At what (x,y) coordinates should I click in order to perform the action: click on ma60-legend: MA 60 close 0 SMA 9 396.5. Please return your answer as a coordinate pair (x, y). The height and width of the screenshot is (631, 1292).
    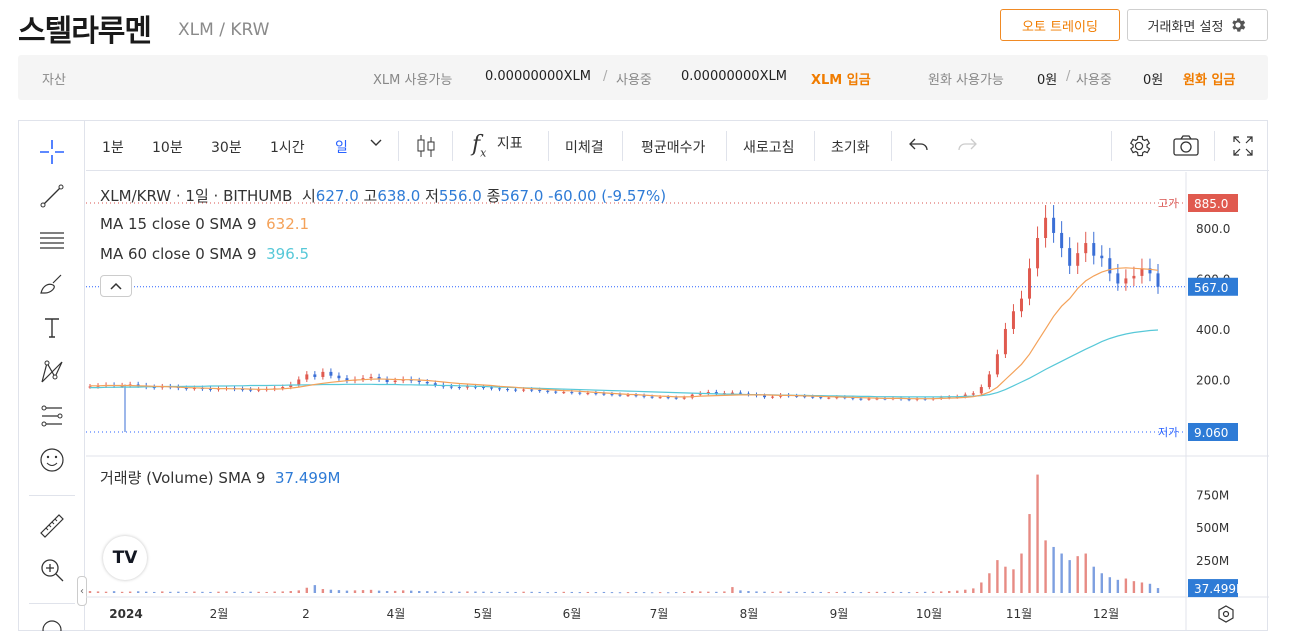
    Looking at the image, I should click on (204, 254).